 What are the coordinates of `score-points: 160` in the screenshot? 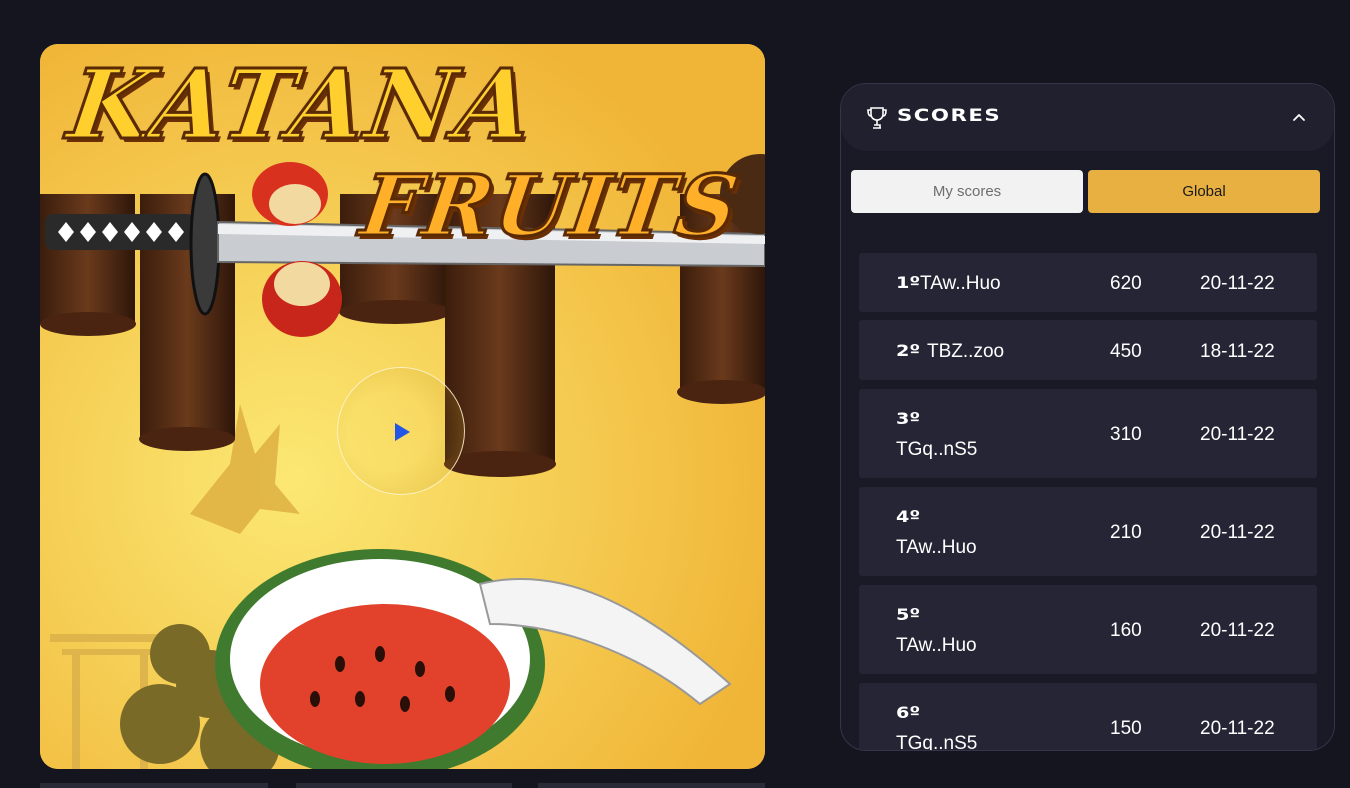 It's located at (1126, 630).